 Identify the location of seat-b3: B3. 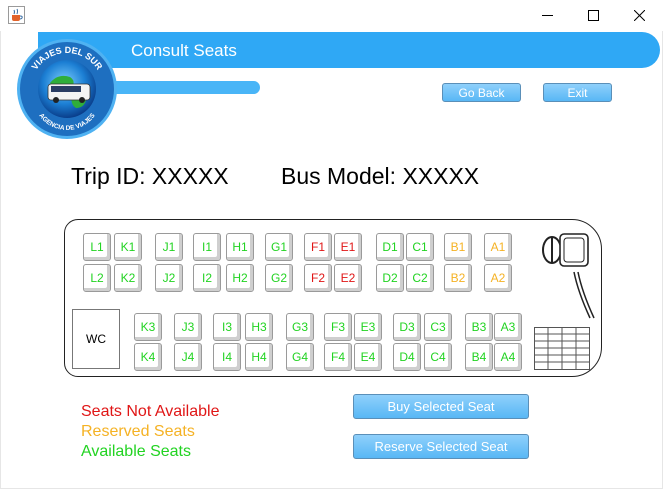
(479, 327).